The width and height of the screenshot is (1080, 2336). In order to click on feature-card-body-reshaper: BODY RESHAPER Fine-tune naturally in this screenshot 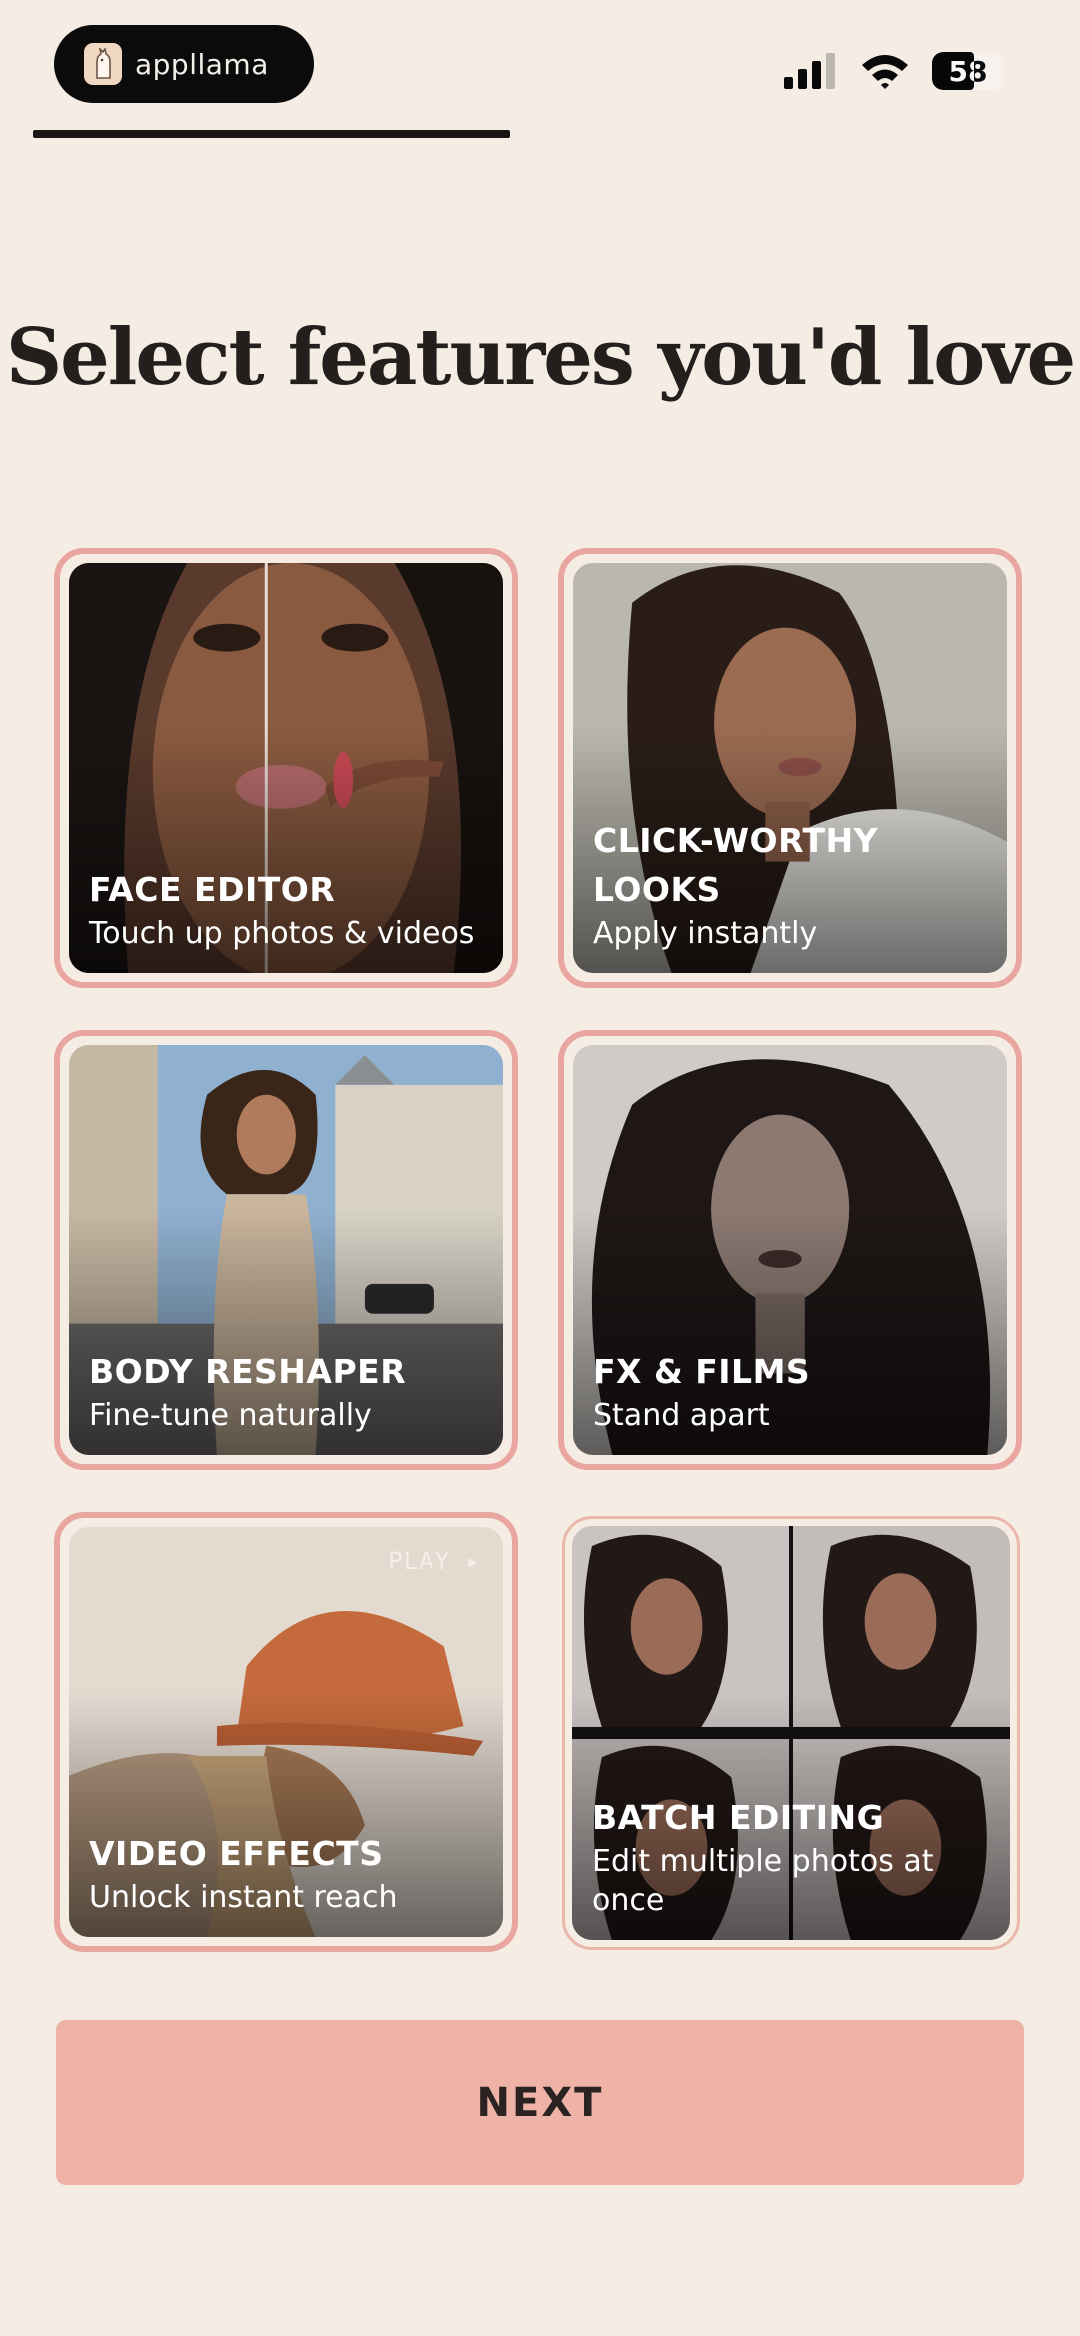, I will do `click(286, 1250)`.